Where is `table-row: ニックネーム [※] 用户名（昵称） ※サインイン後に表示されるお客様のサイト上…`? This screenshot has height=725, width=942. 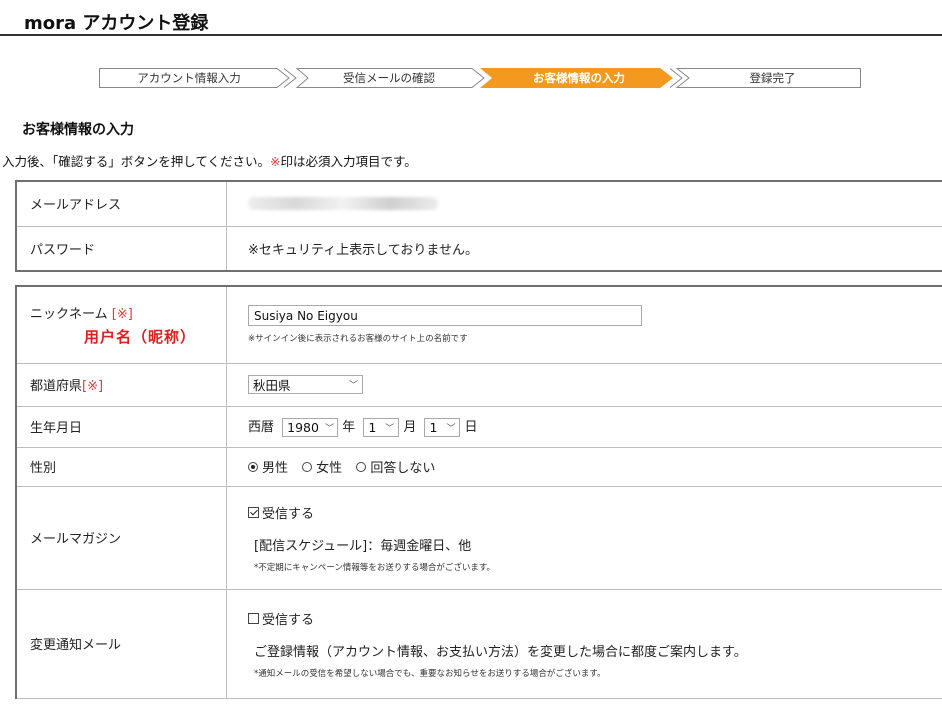 table-row: ニックネーム [※] 用户名（昵称） ※サインイン後に表示されるお客様のサイト上… is located at coordinates (478, 324).